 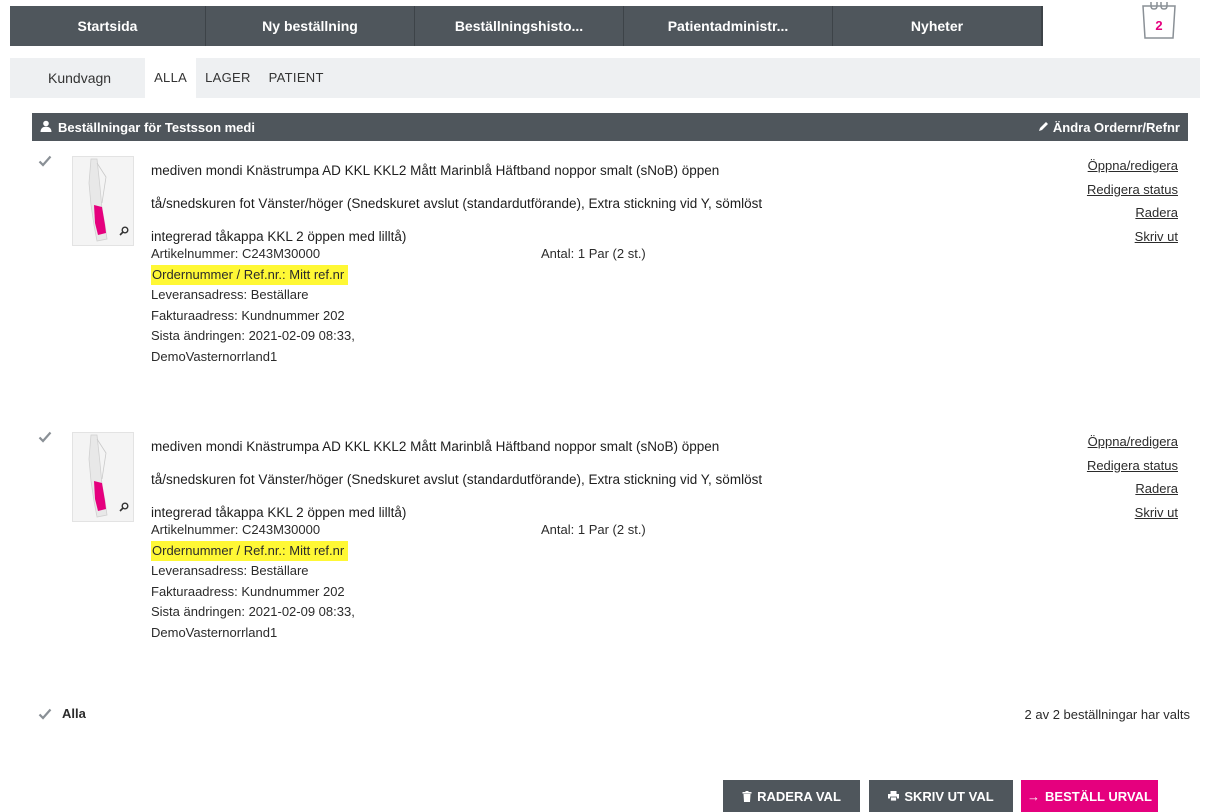 What do you see at coordinates (1098, 796) in the screenshot?
I see `order-selected-label: BESTÄLL URVAL` at bounding box center [1098, 796].